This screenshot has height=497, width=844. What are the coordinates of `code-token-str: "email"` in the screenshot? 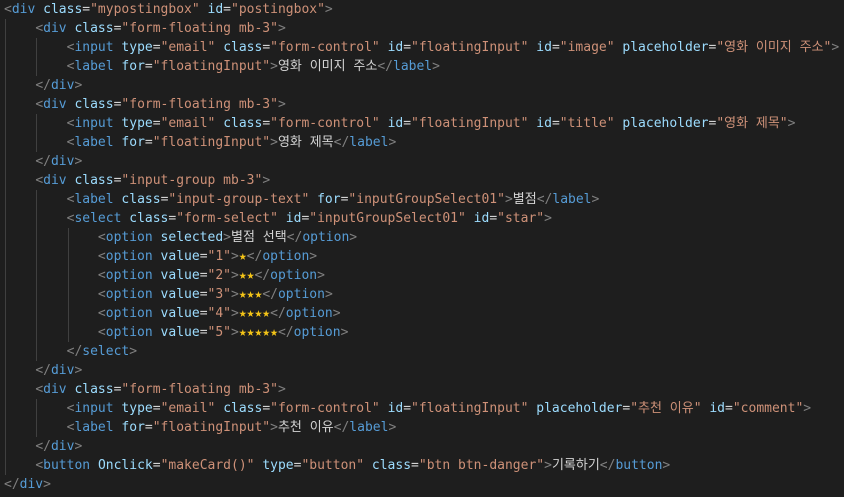 It's located at (188, 123).